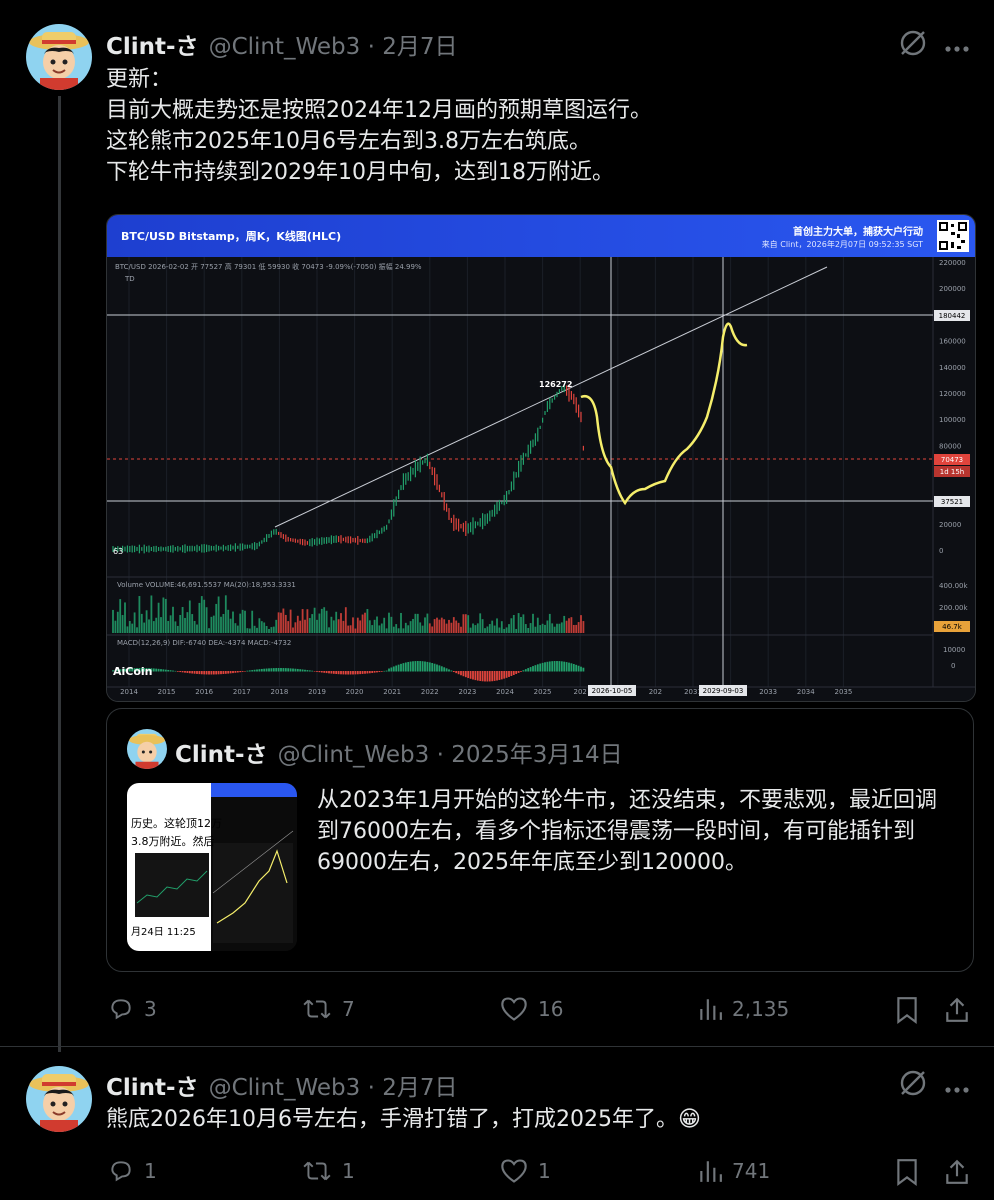 The height and width of the screenshot is (1200, 994). Describe the element at coordinates (531, 1009) in the screenshot. I see `like-button: 16` at that location.